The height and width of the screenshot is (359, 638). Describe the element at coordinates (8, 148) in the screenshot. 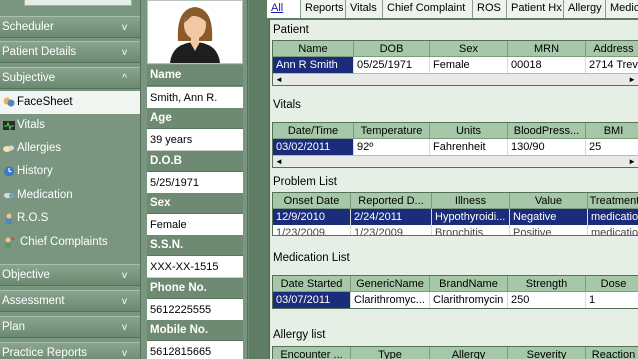

I see `allergies-icon` at that location.